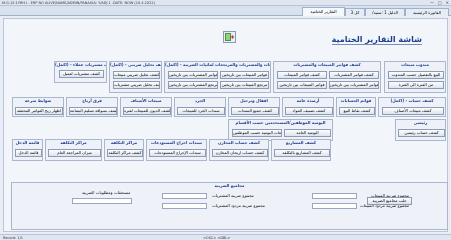 This screenshot has height=240, width=451. I want to click on status-bar: Record: 1/1 <OSC> <DBL>, so click(225, 237).